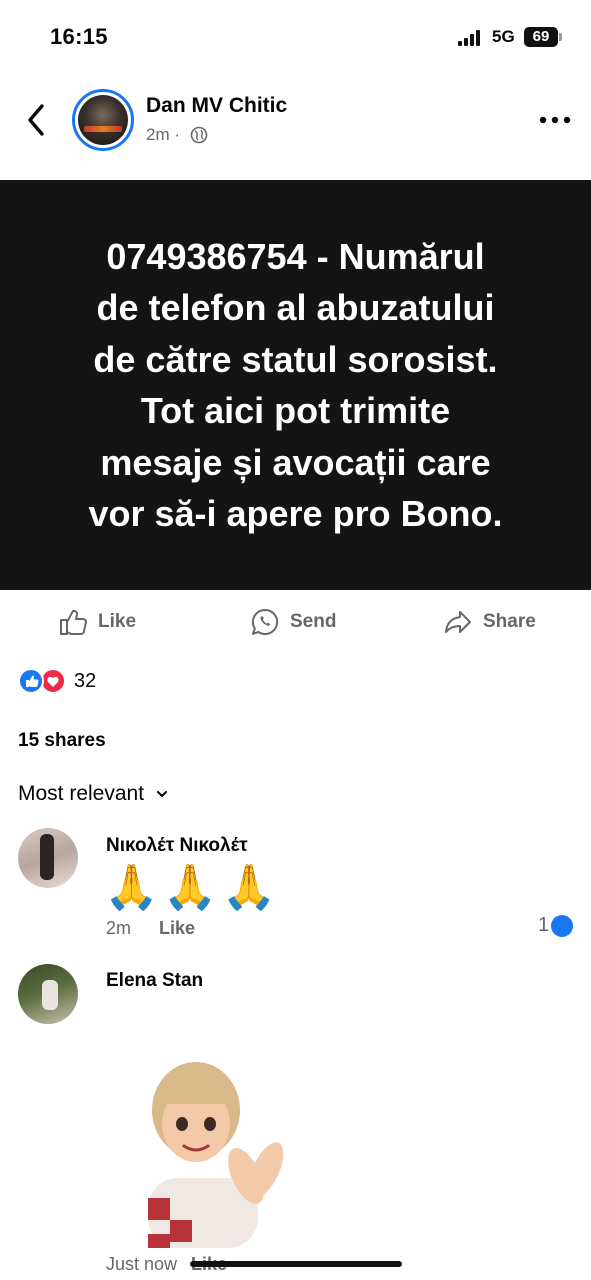 The image size is (591, 1280). Describe the element at coordinates (503, 36) in the screenshot. I see `network-type: 5G` at that location.